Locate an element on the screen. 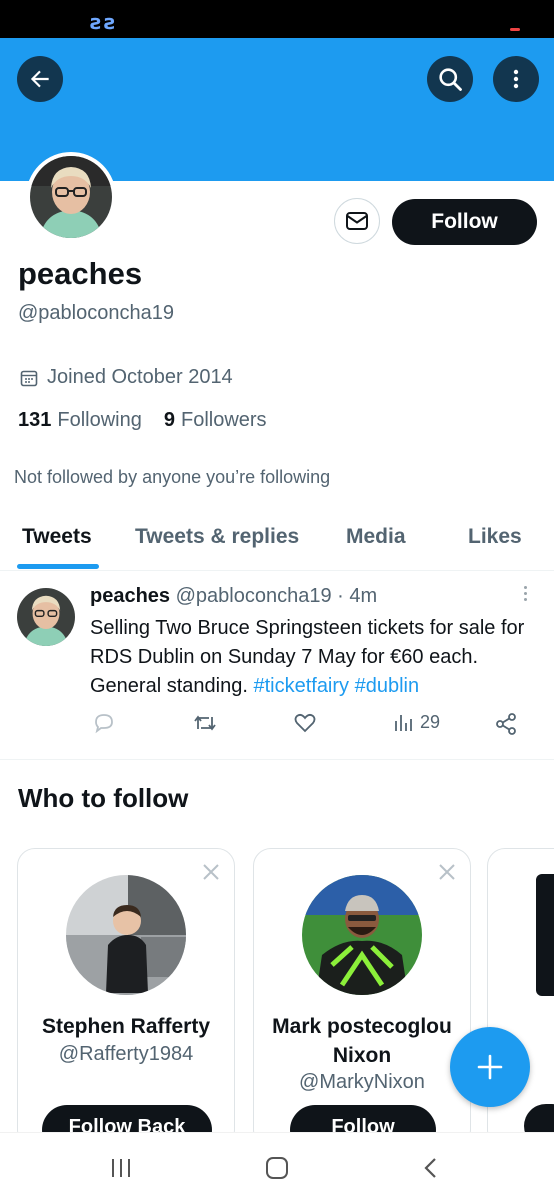  retweet-button is located at coordinates (205, 723).